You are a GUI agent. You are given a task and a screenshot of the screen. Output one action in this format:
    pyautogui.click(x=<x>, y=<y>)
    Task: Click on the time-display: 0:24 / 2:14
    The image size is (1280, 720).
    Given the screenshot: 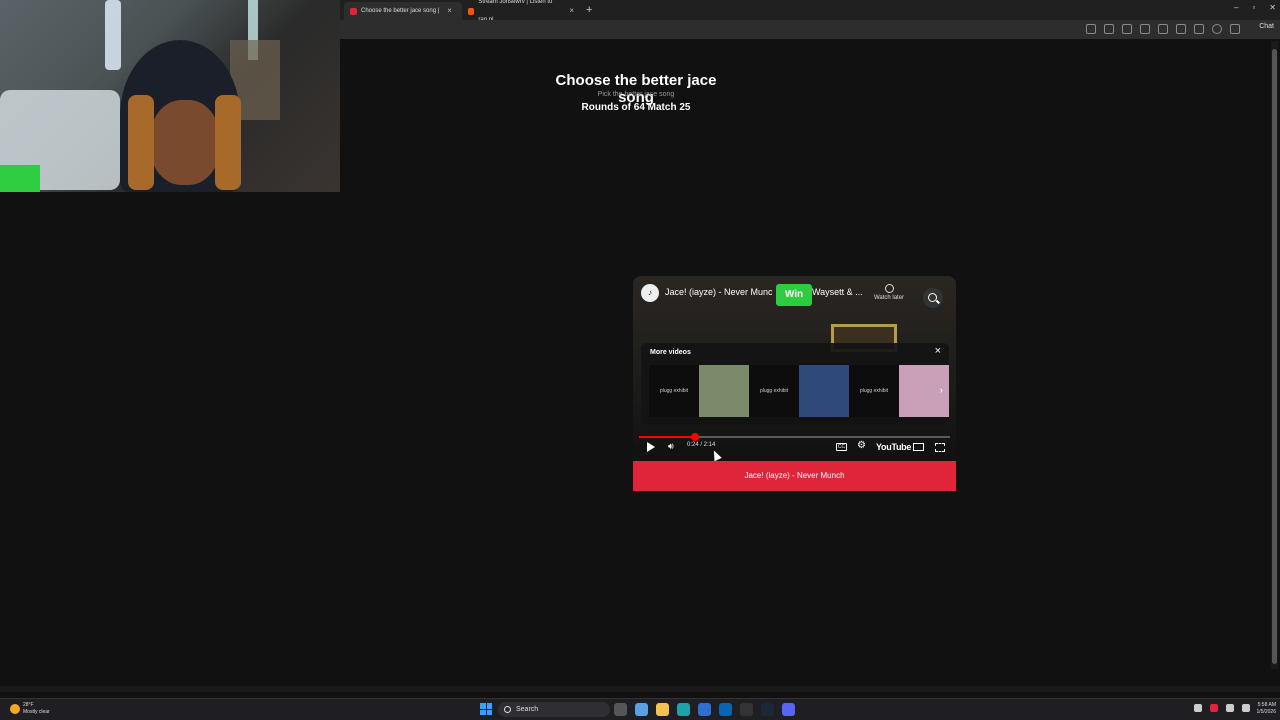 What is the action you would take?
    pyautogui.click(x=701, y=445)
    